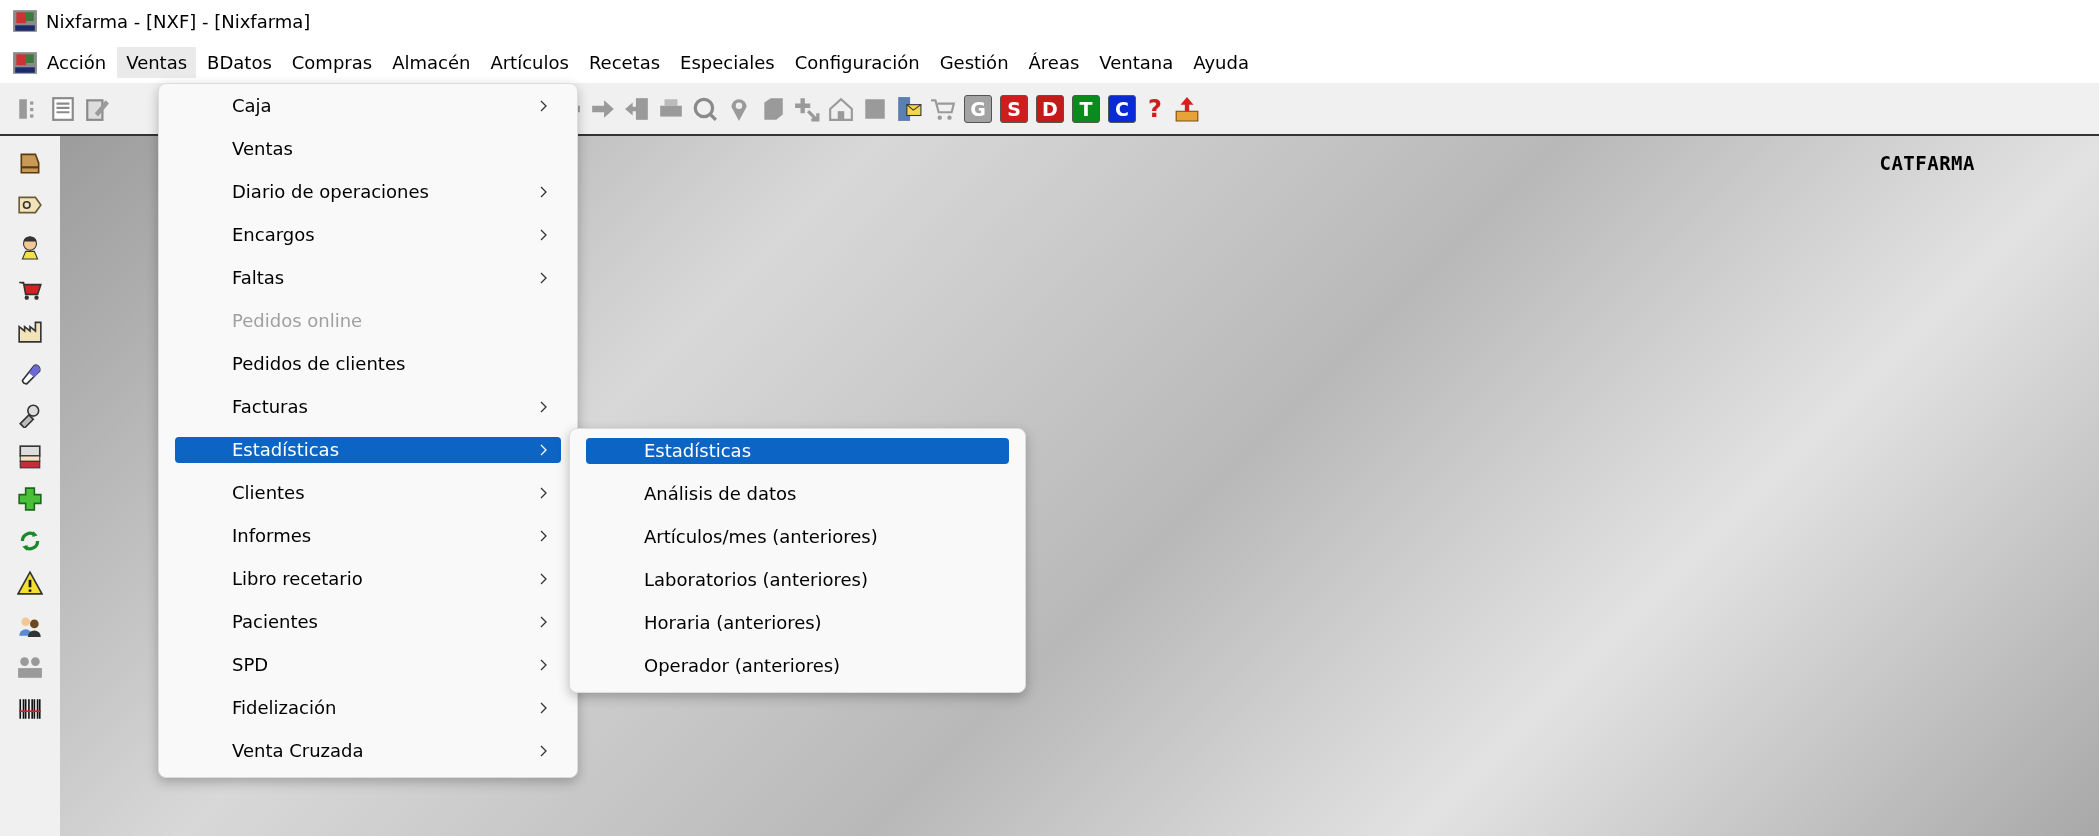 Image resolution: width=2099 pixels, height=836 pixels. What do you see at coordinates (637, 108) in the screenshot?
I see `exit-icon` at bounding box center [637, 108].